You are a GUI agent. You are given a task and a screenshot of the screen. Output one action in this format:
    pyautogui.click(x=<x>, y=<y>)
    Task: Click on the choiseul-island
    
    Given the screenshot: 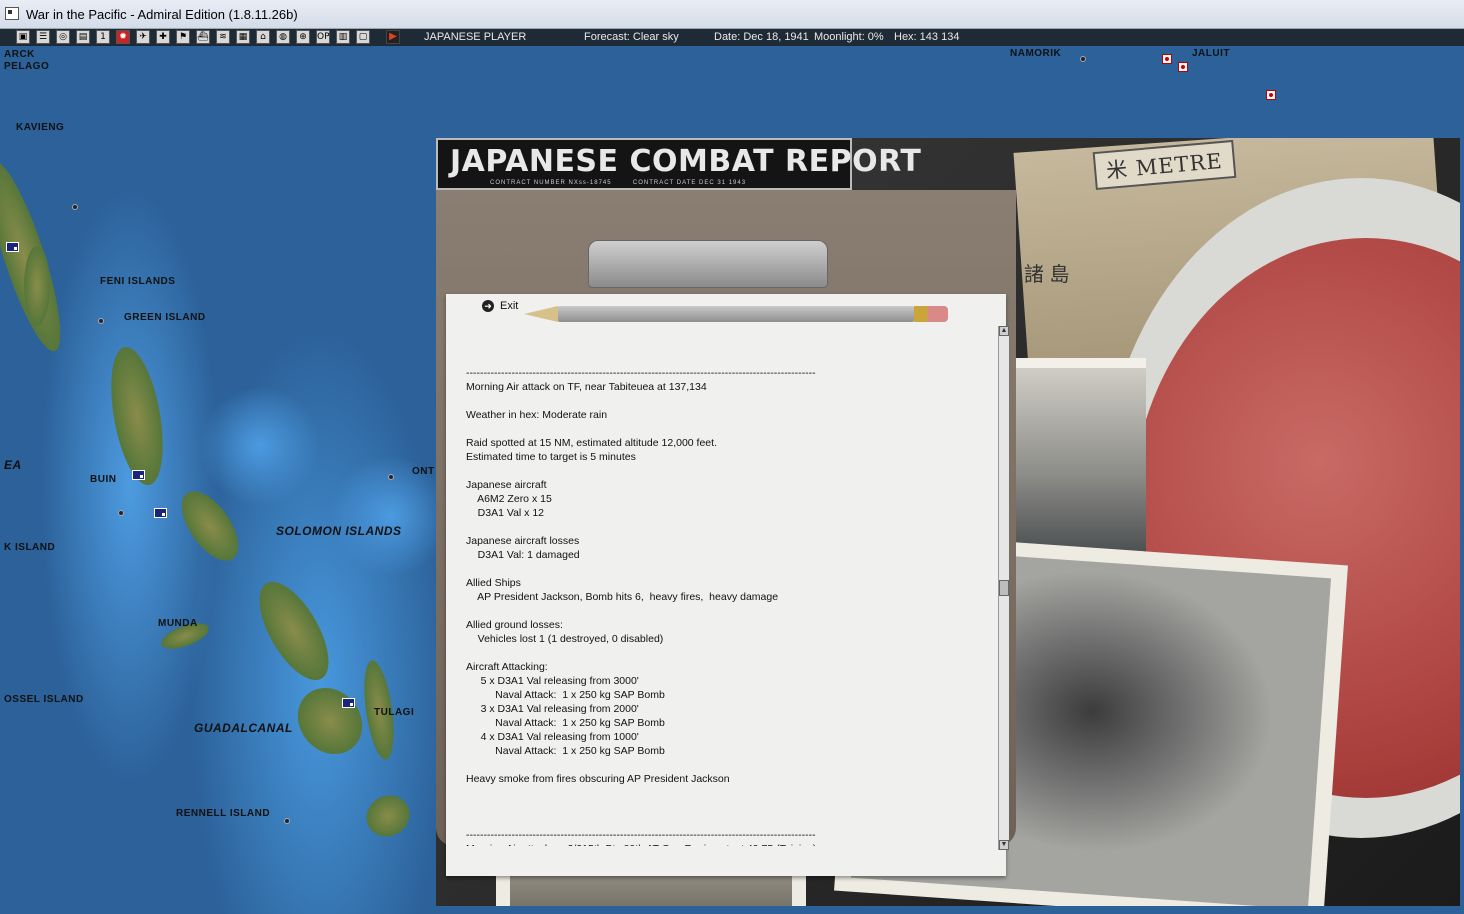 What is the action you would take?
    pyautogui.click(x=210, y=526)
    